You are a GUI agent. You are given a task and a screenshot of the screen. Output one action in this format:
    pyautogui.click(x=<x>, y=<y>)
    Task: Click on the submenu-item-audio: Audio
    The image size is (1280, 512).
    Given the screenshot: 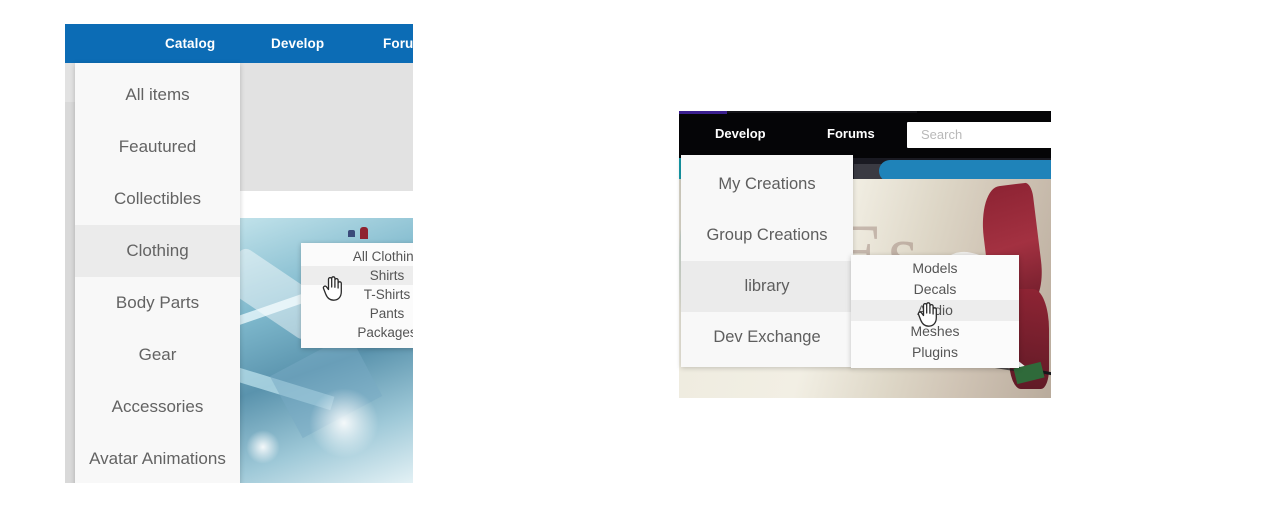 What is the action you would take?
    pyautogui.click(x=935, y=310)
    